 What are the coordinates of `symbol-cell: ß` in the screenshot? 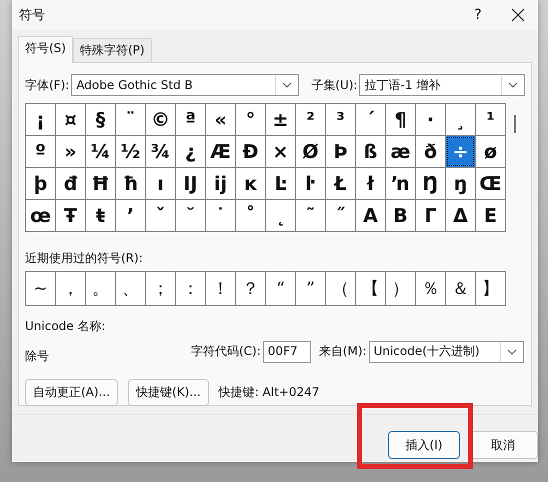 It's located at (370, 151).